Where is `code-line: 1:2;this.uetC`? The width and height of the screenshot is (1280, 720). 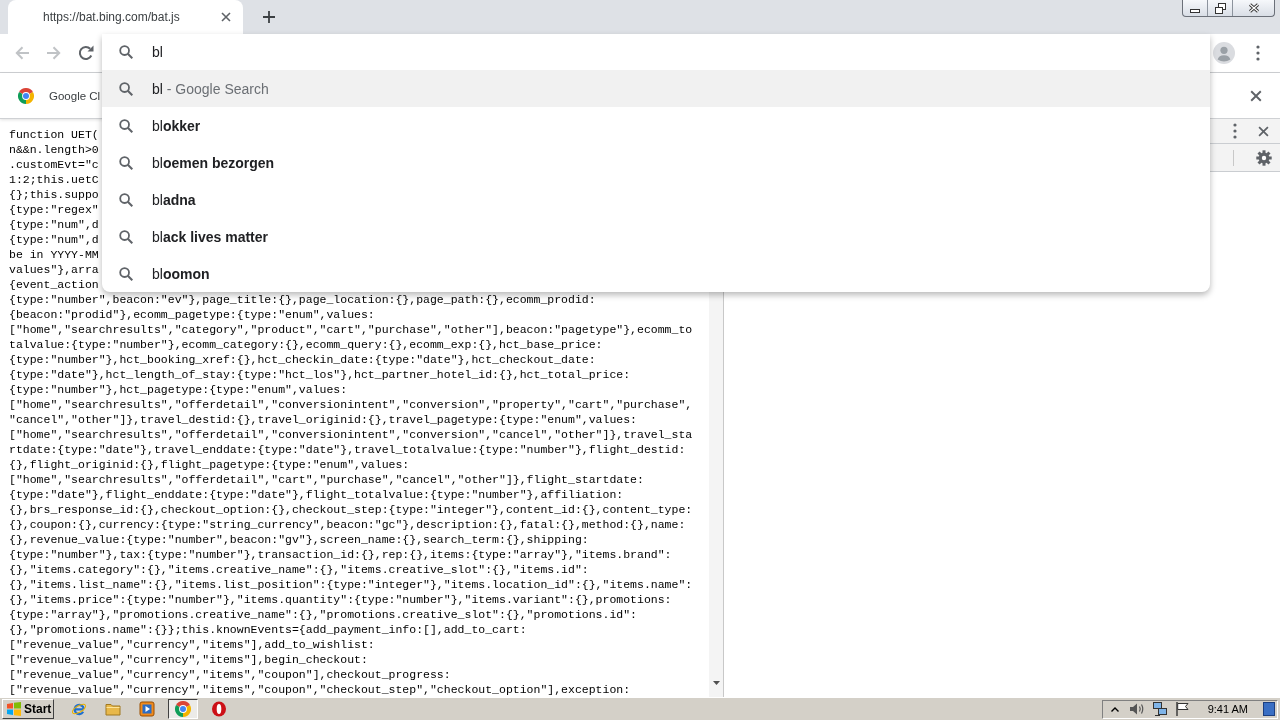 code-line: 1:2;this.uetC is located at coordinates (54, 179).